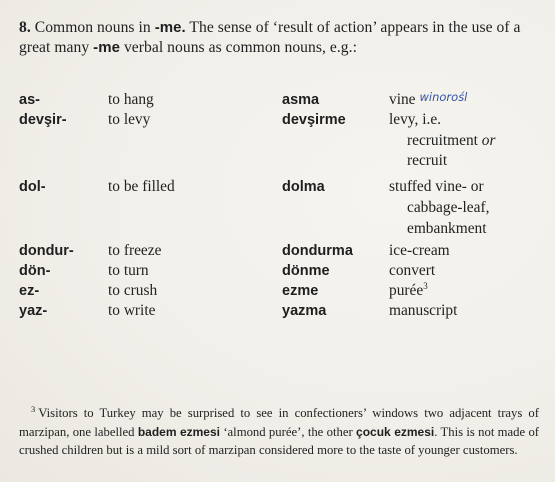 Image resolution: width=555 pixels, height=482 pixels. What do you see at coordinates (301, 100) in the screenshot?
I see `noun-form: asma` at bounding box center [301, 100].